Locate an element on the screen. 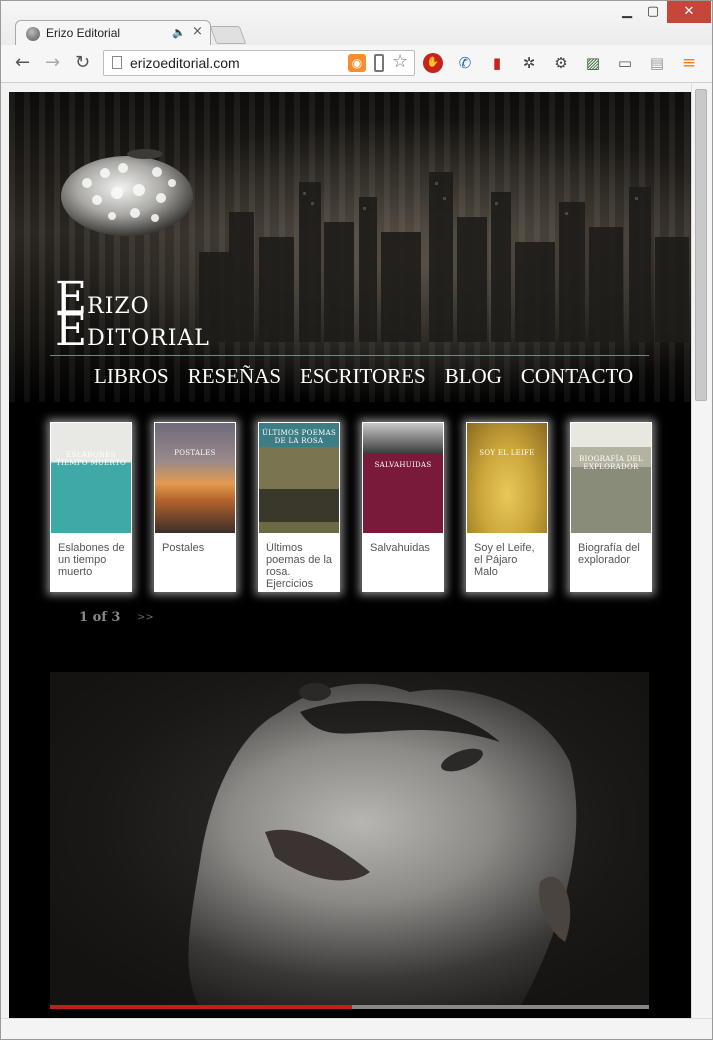 This screenshot has height=1040, width=713. maximize-button: ▢ is located at coordinates (653, 12).